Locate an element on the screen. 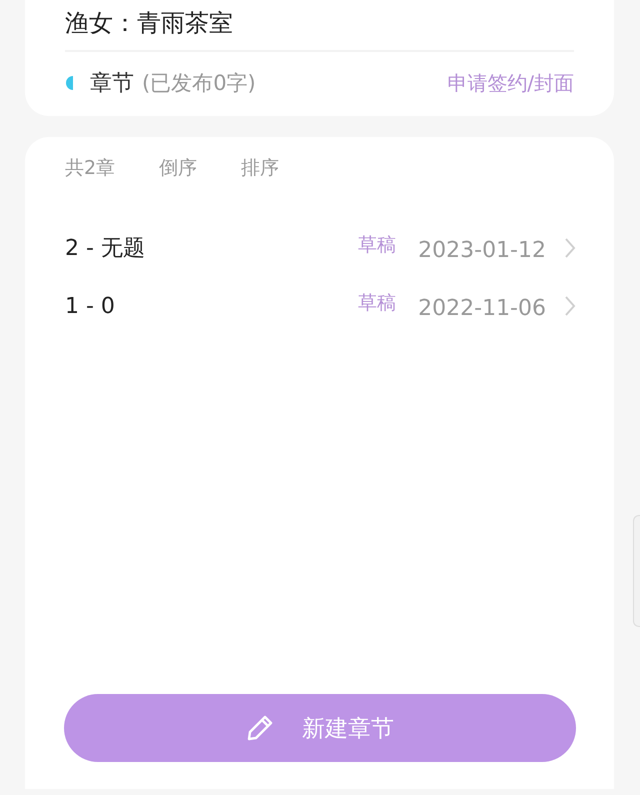 The height and width of the screenshot is (795, 640). chapter-date: 2022-11-06 is located at coordinates (482, 308).